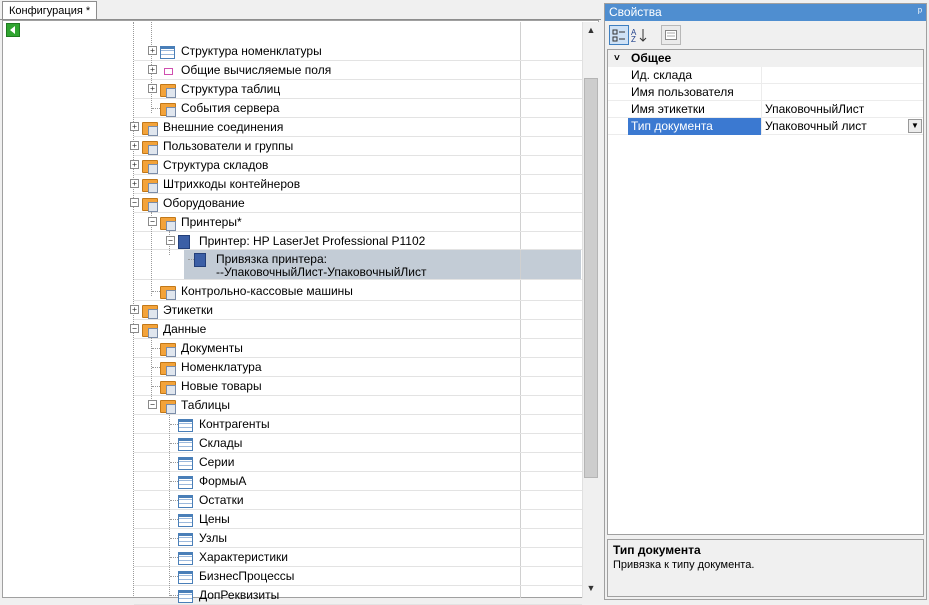 The height and width of the screenshot is (605, 929). What do you see at coordinates (223, 481) in the screenshot?
I see `tree-node-label: ФормыА` at bounding box center [223, 481].